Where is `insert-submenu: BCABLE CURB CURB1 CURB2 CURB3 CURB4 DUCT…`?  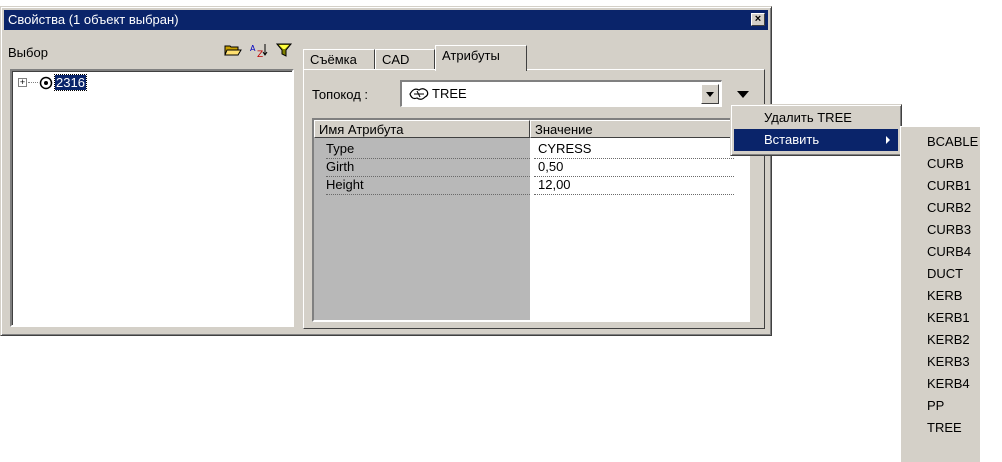 insert-submenu: BCABLE CURB CURB1 CURB2 CURB3 CURB4 DUCT… is located at coordinates (940, 294).